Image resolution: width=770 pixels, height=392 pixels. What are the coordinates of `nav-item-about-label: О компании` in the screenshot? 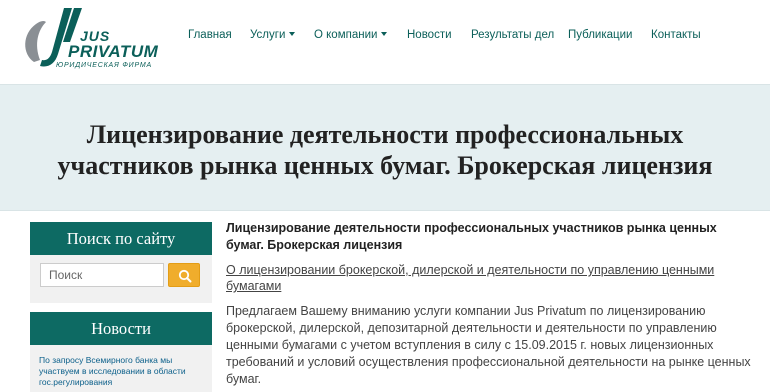 It's located at (346, 35).